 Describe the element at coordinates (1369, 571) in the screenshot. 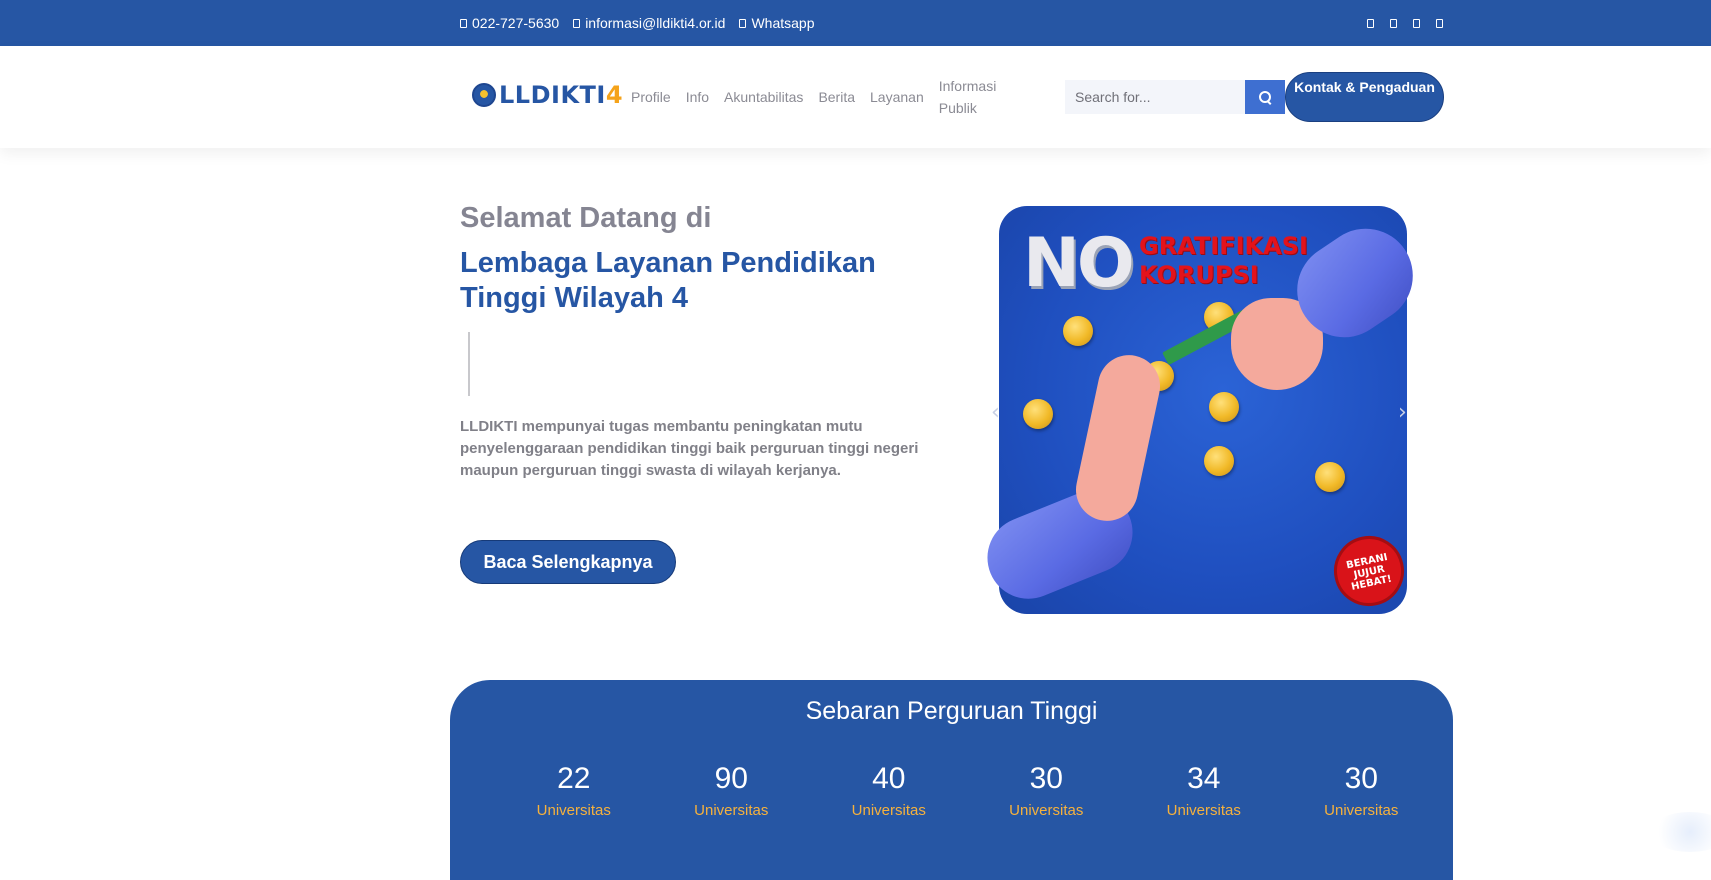

I see `poster-badge: BERANI JUJUR HEBAT!` at that location.